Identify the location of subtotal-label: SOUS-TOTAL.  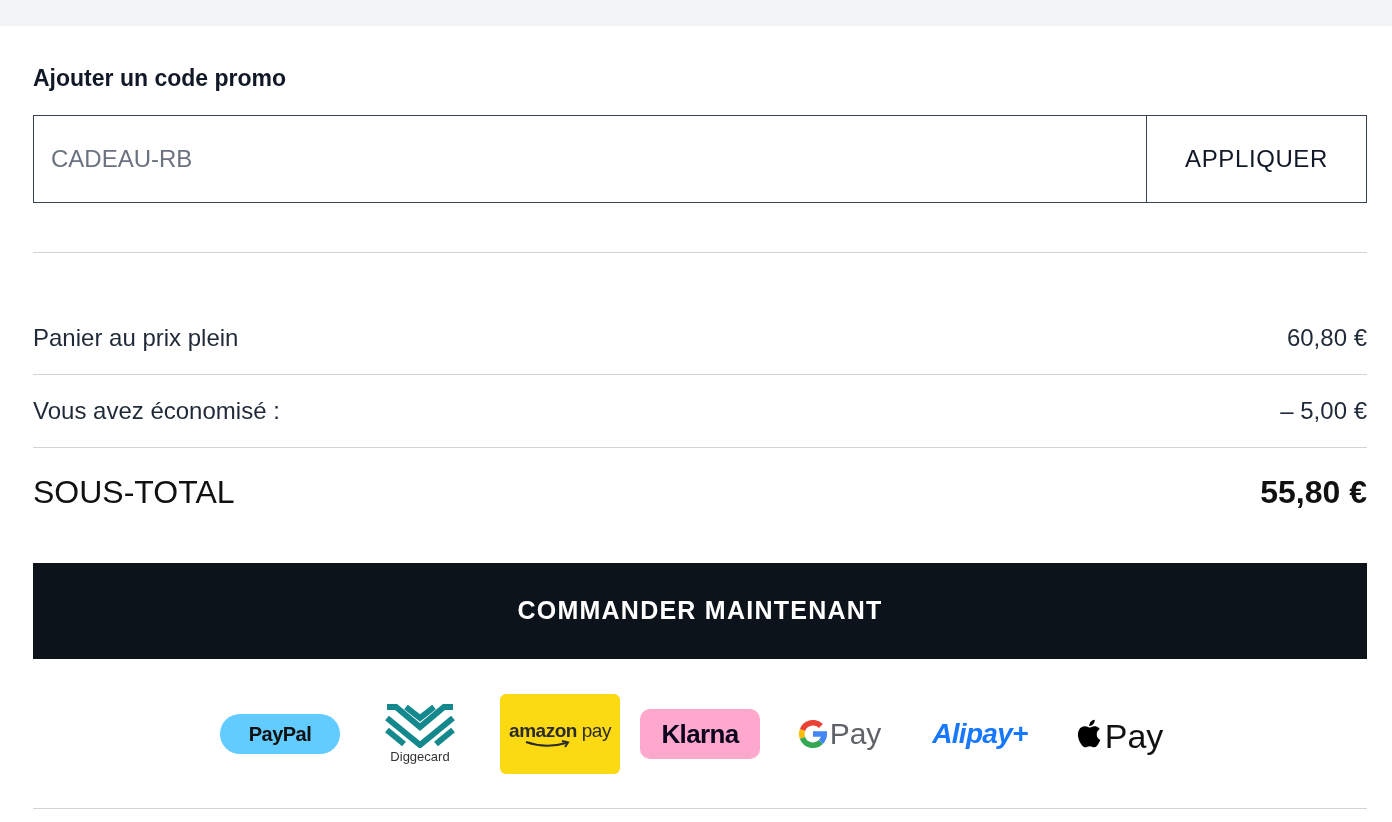
(134, 492).